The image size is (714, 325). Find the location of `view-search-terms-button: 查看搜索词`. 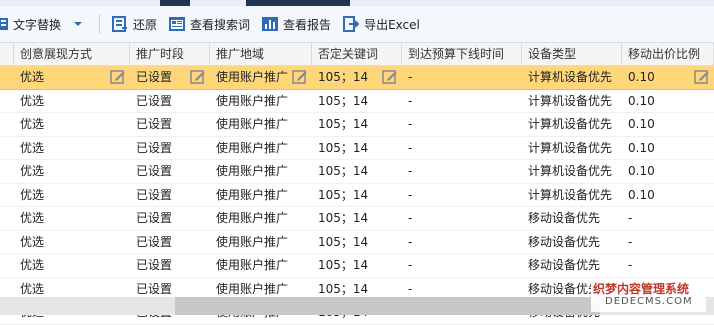

view-search-terms-button: 查看搜索词 is located at coordinates (209, 24).